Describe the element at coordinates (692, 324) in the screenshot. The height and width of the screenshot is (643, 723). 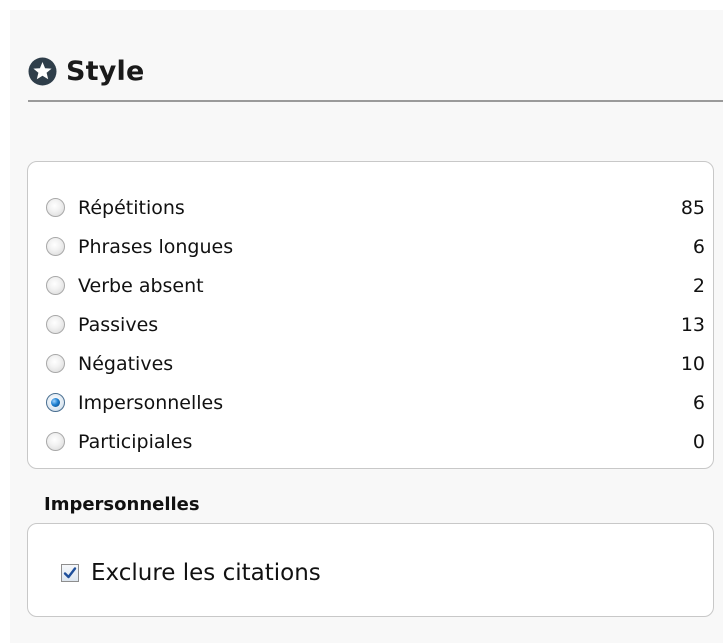
I see `list-item-count: 13` at that location.